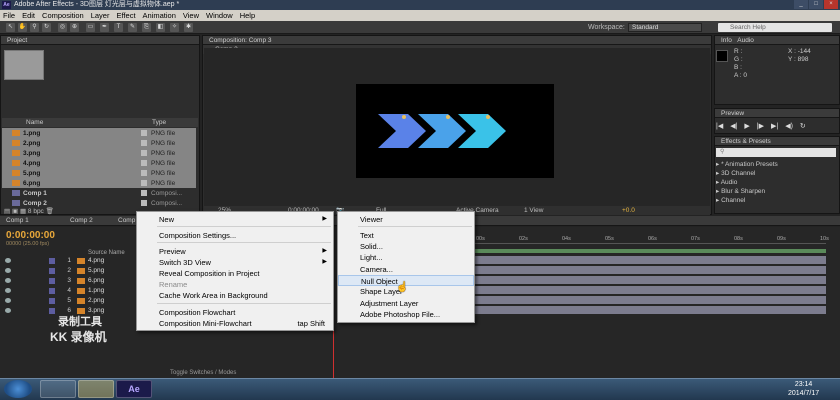  What do you see at coordinates (776, 152) in the screenshot?
I see `effects-search-input: ⚲` at bounding box center [776, 152].